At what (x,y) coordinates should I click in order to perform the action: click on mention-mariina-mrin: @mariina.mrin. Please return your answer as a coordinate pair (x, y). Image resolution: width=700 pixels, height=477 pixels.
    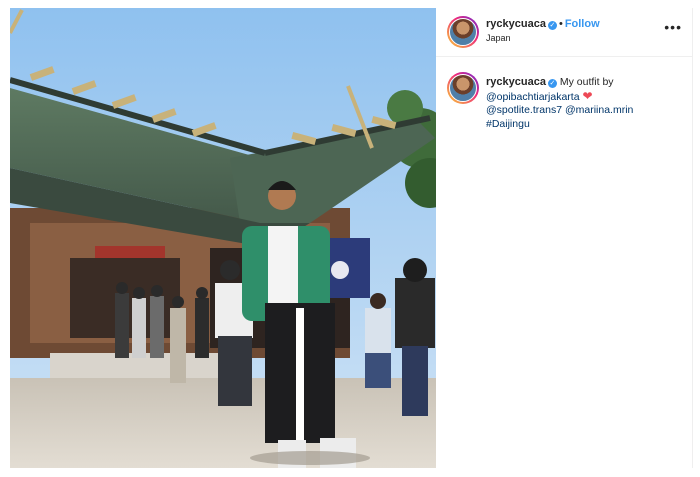
    Looking at the image, I should click on (599, 110).